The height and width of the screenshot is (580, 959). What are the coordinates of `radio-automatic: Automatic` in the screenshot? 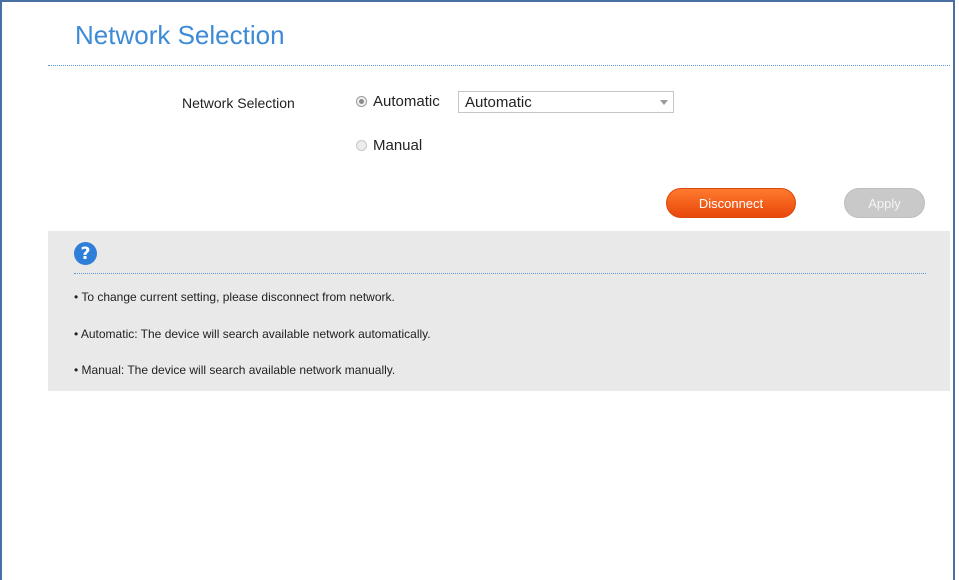 It's located at (398, 101).